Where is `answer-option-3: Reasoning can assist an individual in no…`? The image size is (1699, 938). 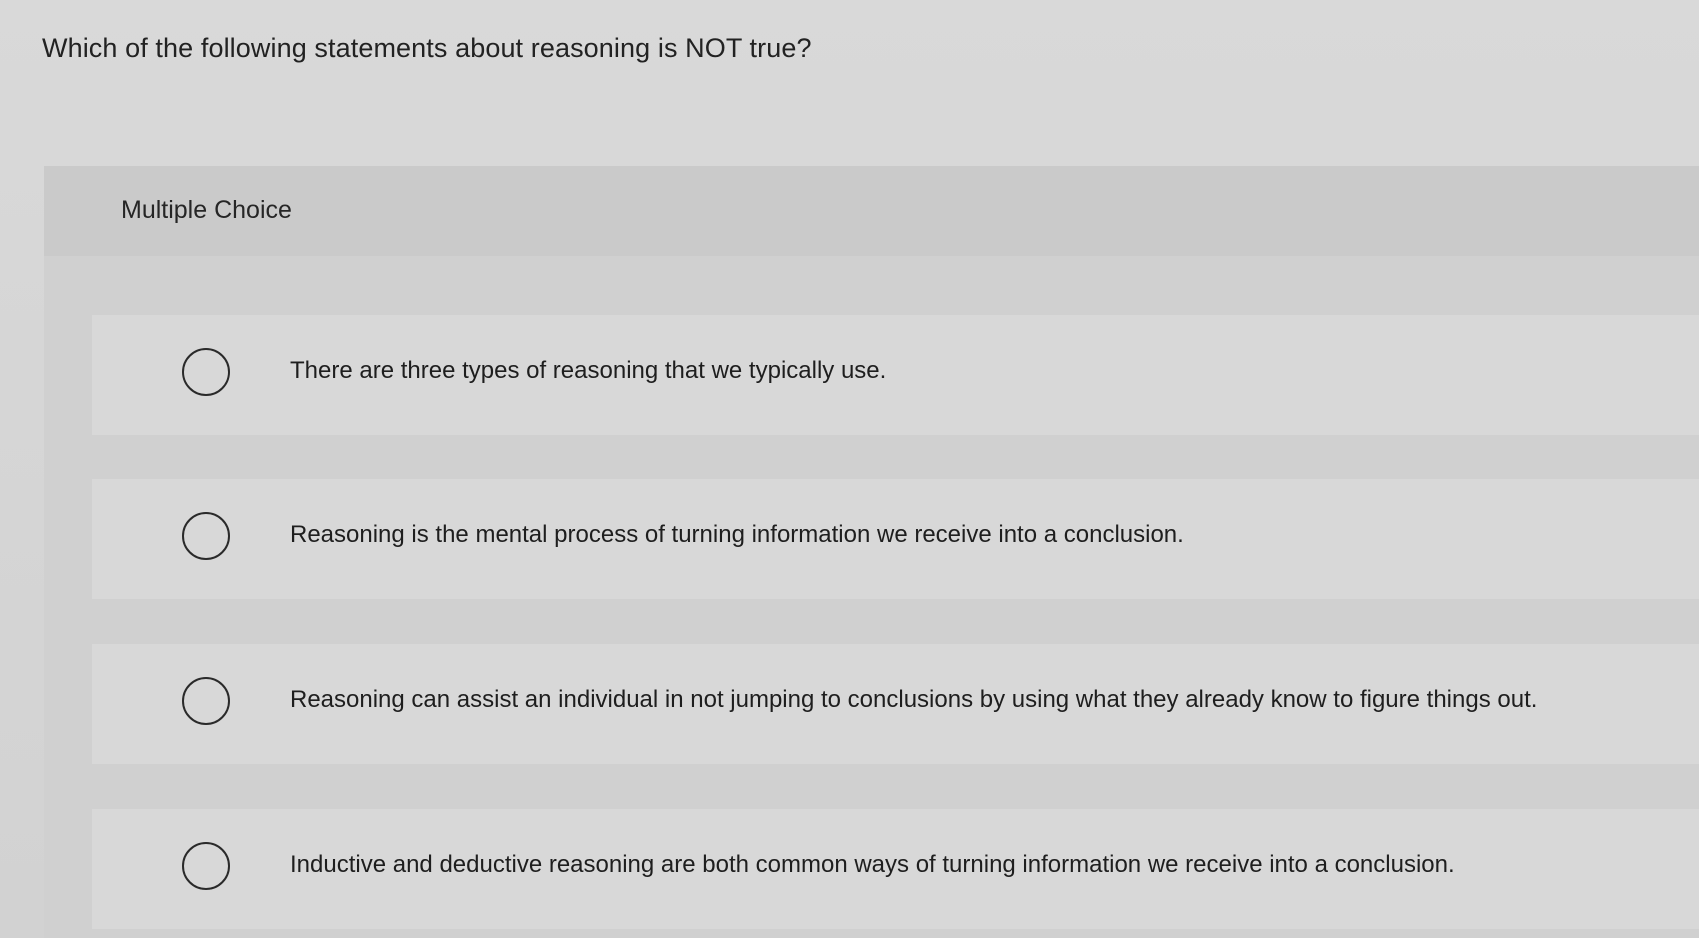 answer-option-3: Reasoning can assist an individual in no… is located at coordinates (895, 704).